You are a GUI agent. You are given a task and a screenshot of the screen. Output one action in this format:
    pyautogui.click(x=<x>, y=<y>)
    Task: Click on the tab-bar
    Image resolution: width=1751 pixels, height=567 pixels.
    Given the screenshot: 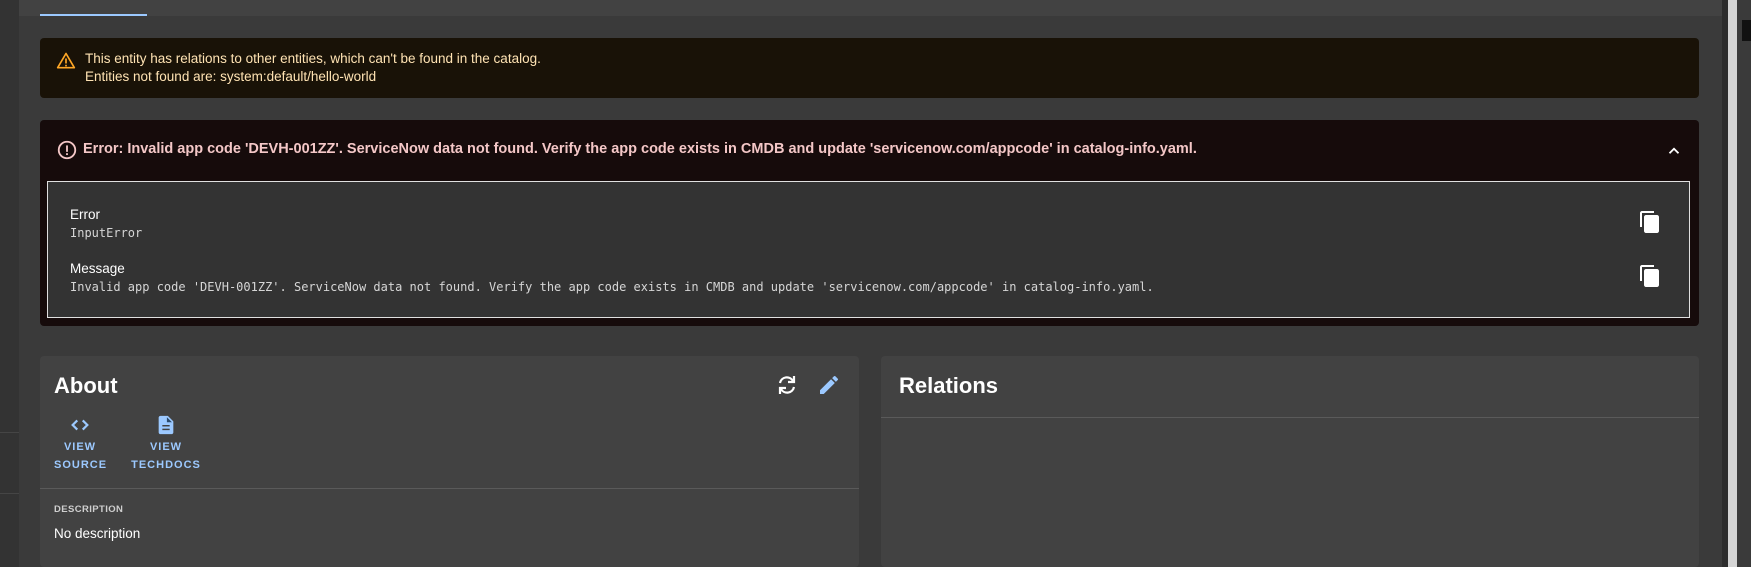 What is the action you would take?
    pyautogui.click(x=870, y=8)
    